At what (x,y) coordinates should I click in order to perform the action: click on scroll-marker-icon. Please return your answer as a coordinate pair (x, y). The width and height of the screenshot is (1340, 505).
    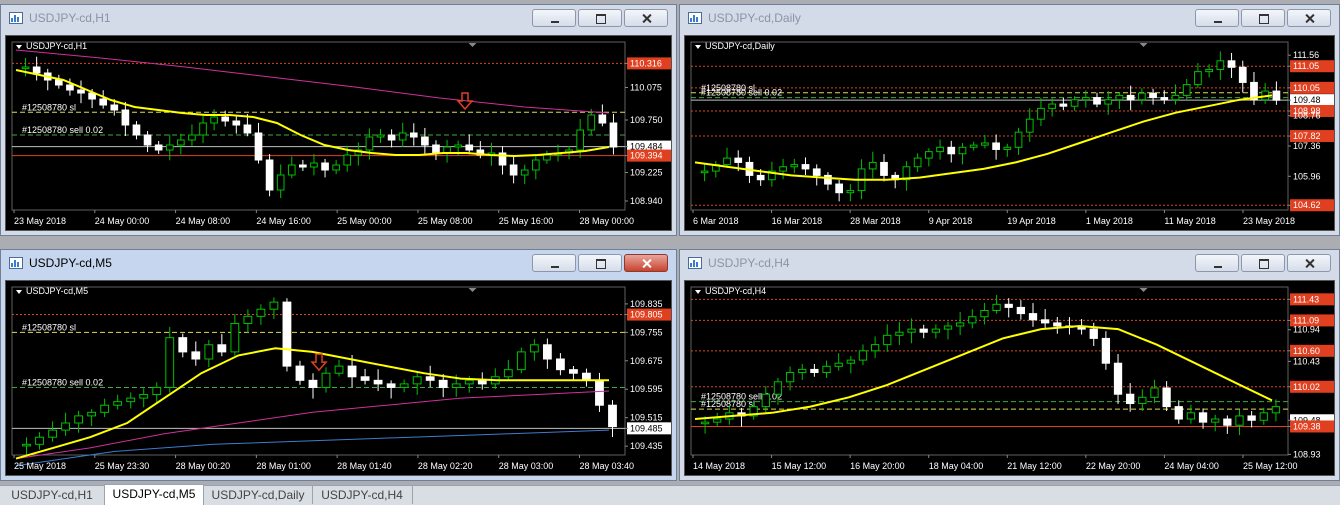
    Looking at the image, I should click on (1143, 45).